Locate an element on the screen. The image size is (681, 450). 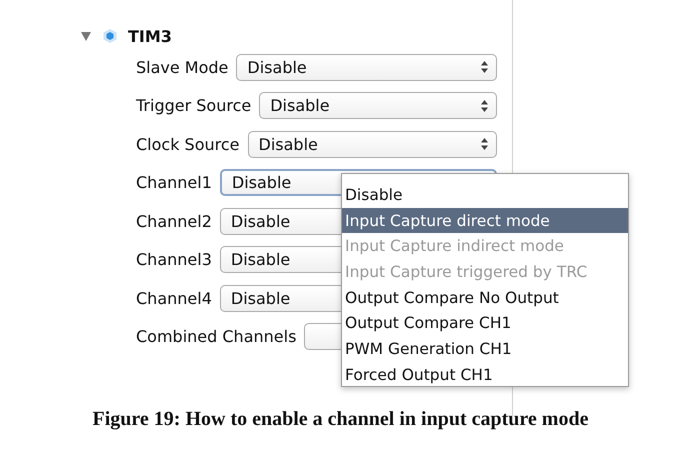
figure-caption: Figure 19: How to enable a channel in input capture mode is located at coordinates (340, 419).